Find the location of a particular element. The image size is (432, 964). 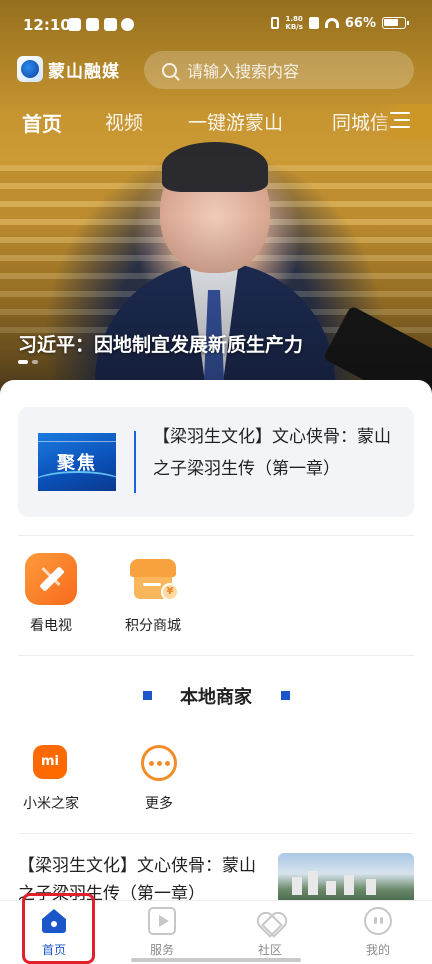

app-logo: 蒙山融媒 is located at coordinates (68, 69).